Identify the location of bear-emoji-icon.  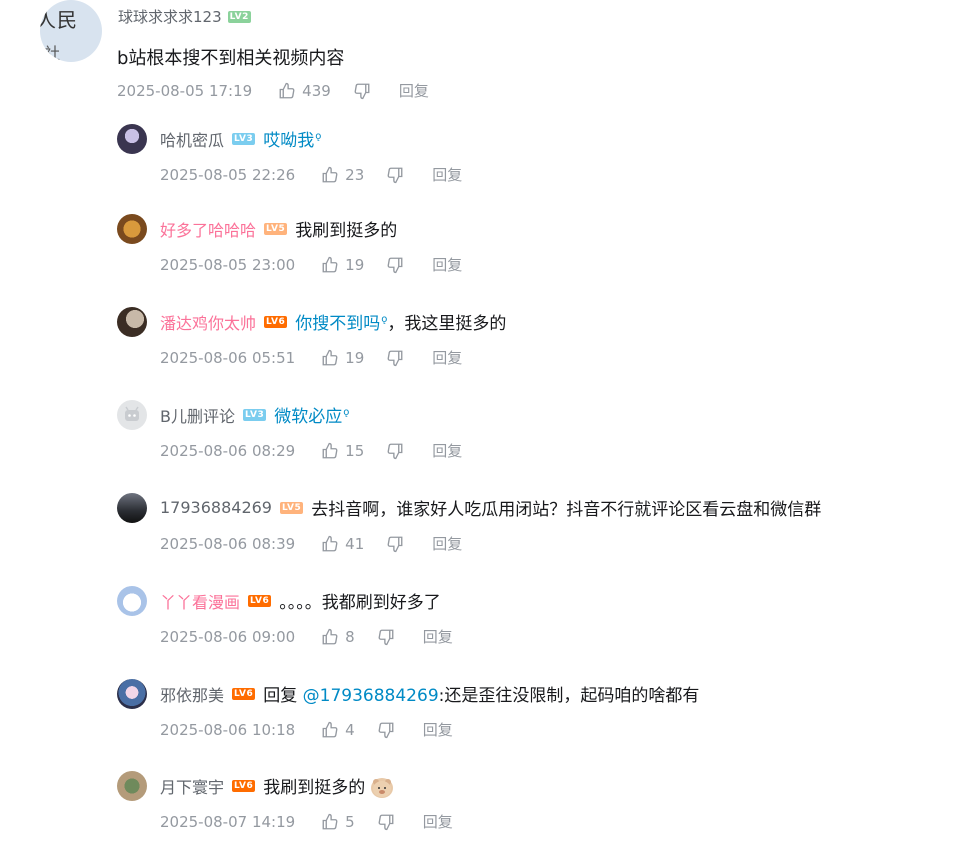
(381, 788).